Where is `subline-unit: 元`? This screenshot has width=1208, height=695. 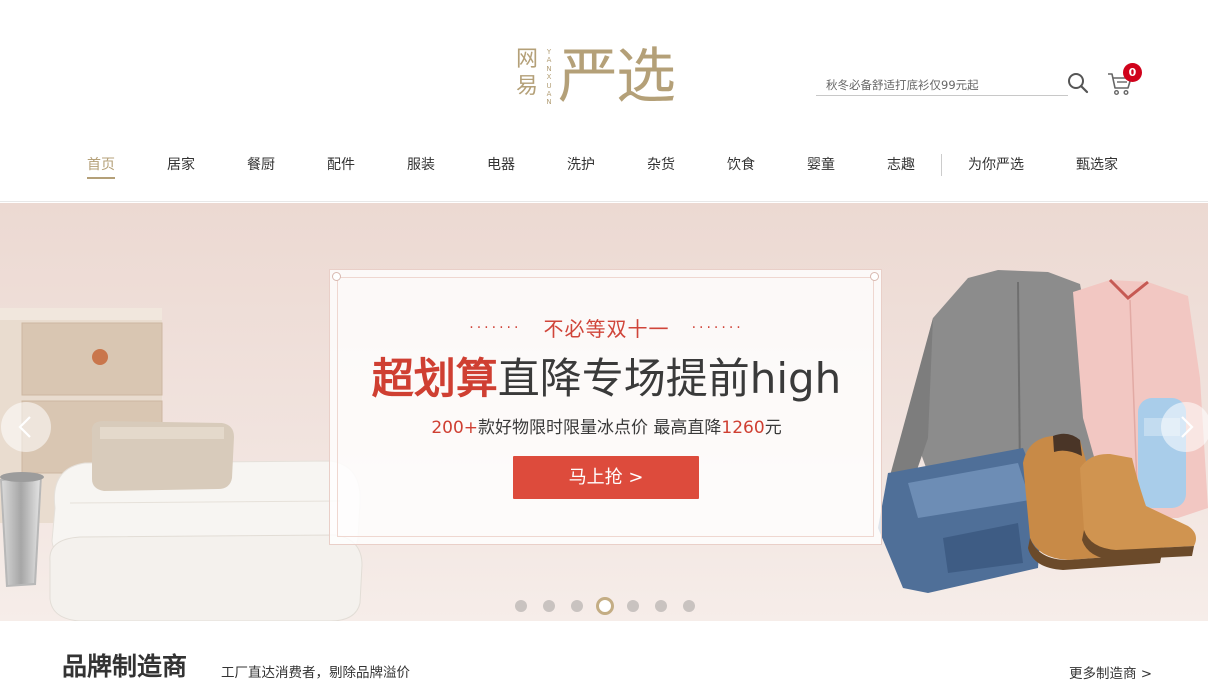
subline-unit: 元 is located at coordinates (773, 428).